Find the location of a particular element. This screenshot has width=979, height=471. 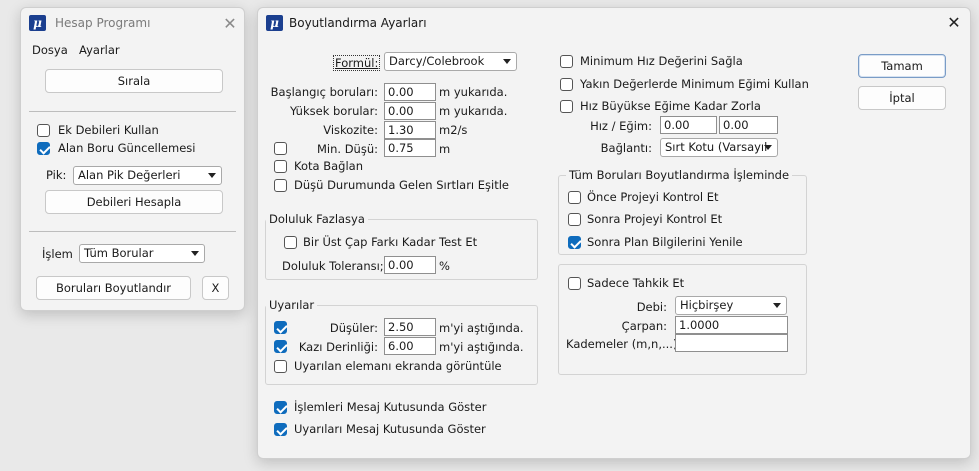

hesap-titlebar: μ Hesap Programı ✕ is located at coordinates (132, 23).